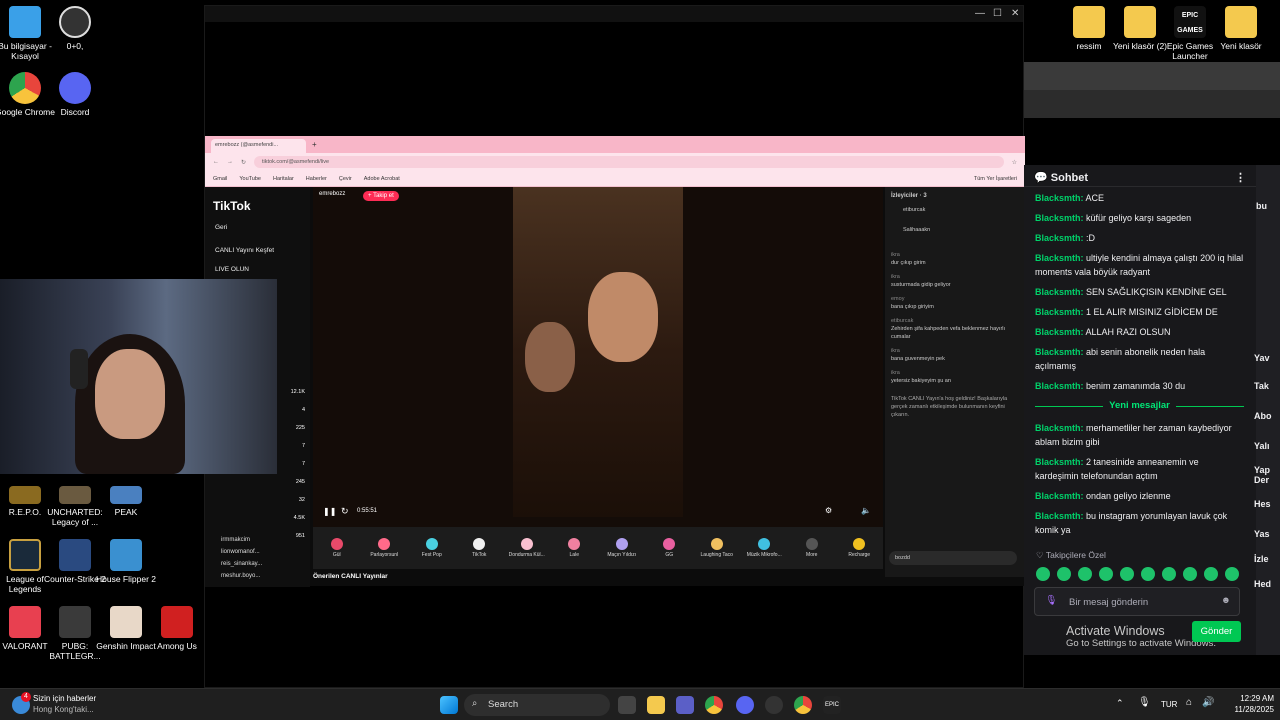 Image resolution: width=1280 pixels, height=720 pixels. What do you see at coordinates (1241, 28) in the screenshot?
I see `desktop-icon-yeni-klasor: Yeni klasör` at bounding box center [1241, 28].